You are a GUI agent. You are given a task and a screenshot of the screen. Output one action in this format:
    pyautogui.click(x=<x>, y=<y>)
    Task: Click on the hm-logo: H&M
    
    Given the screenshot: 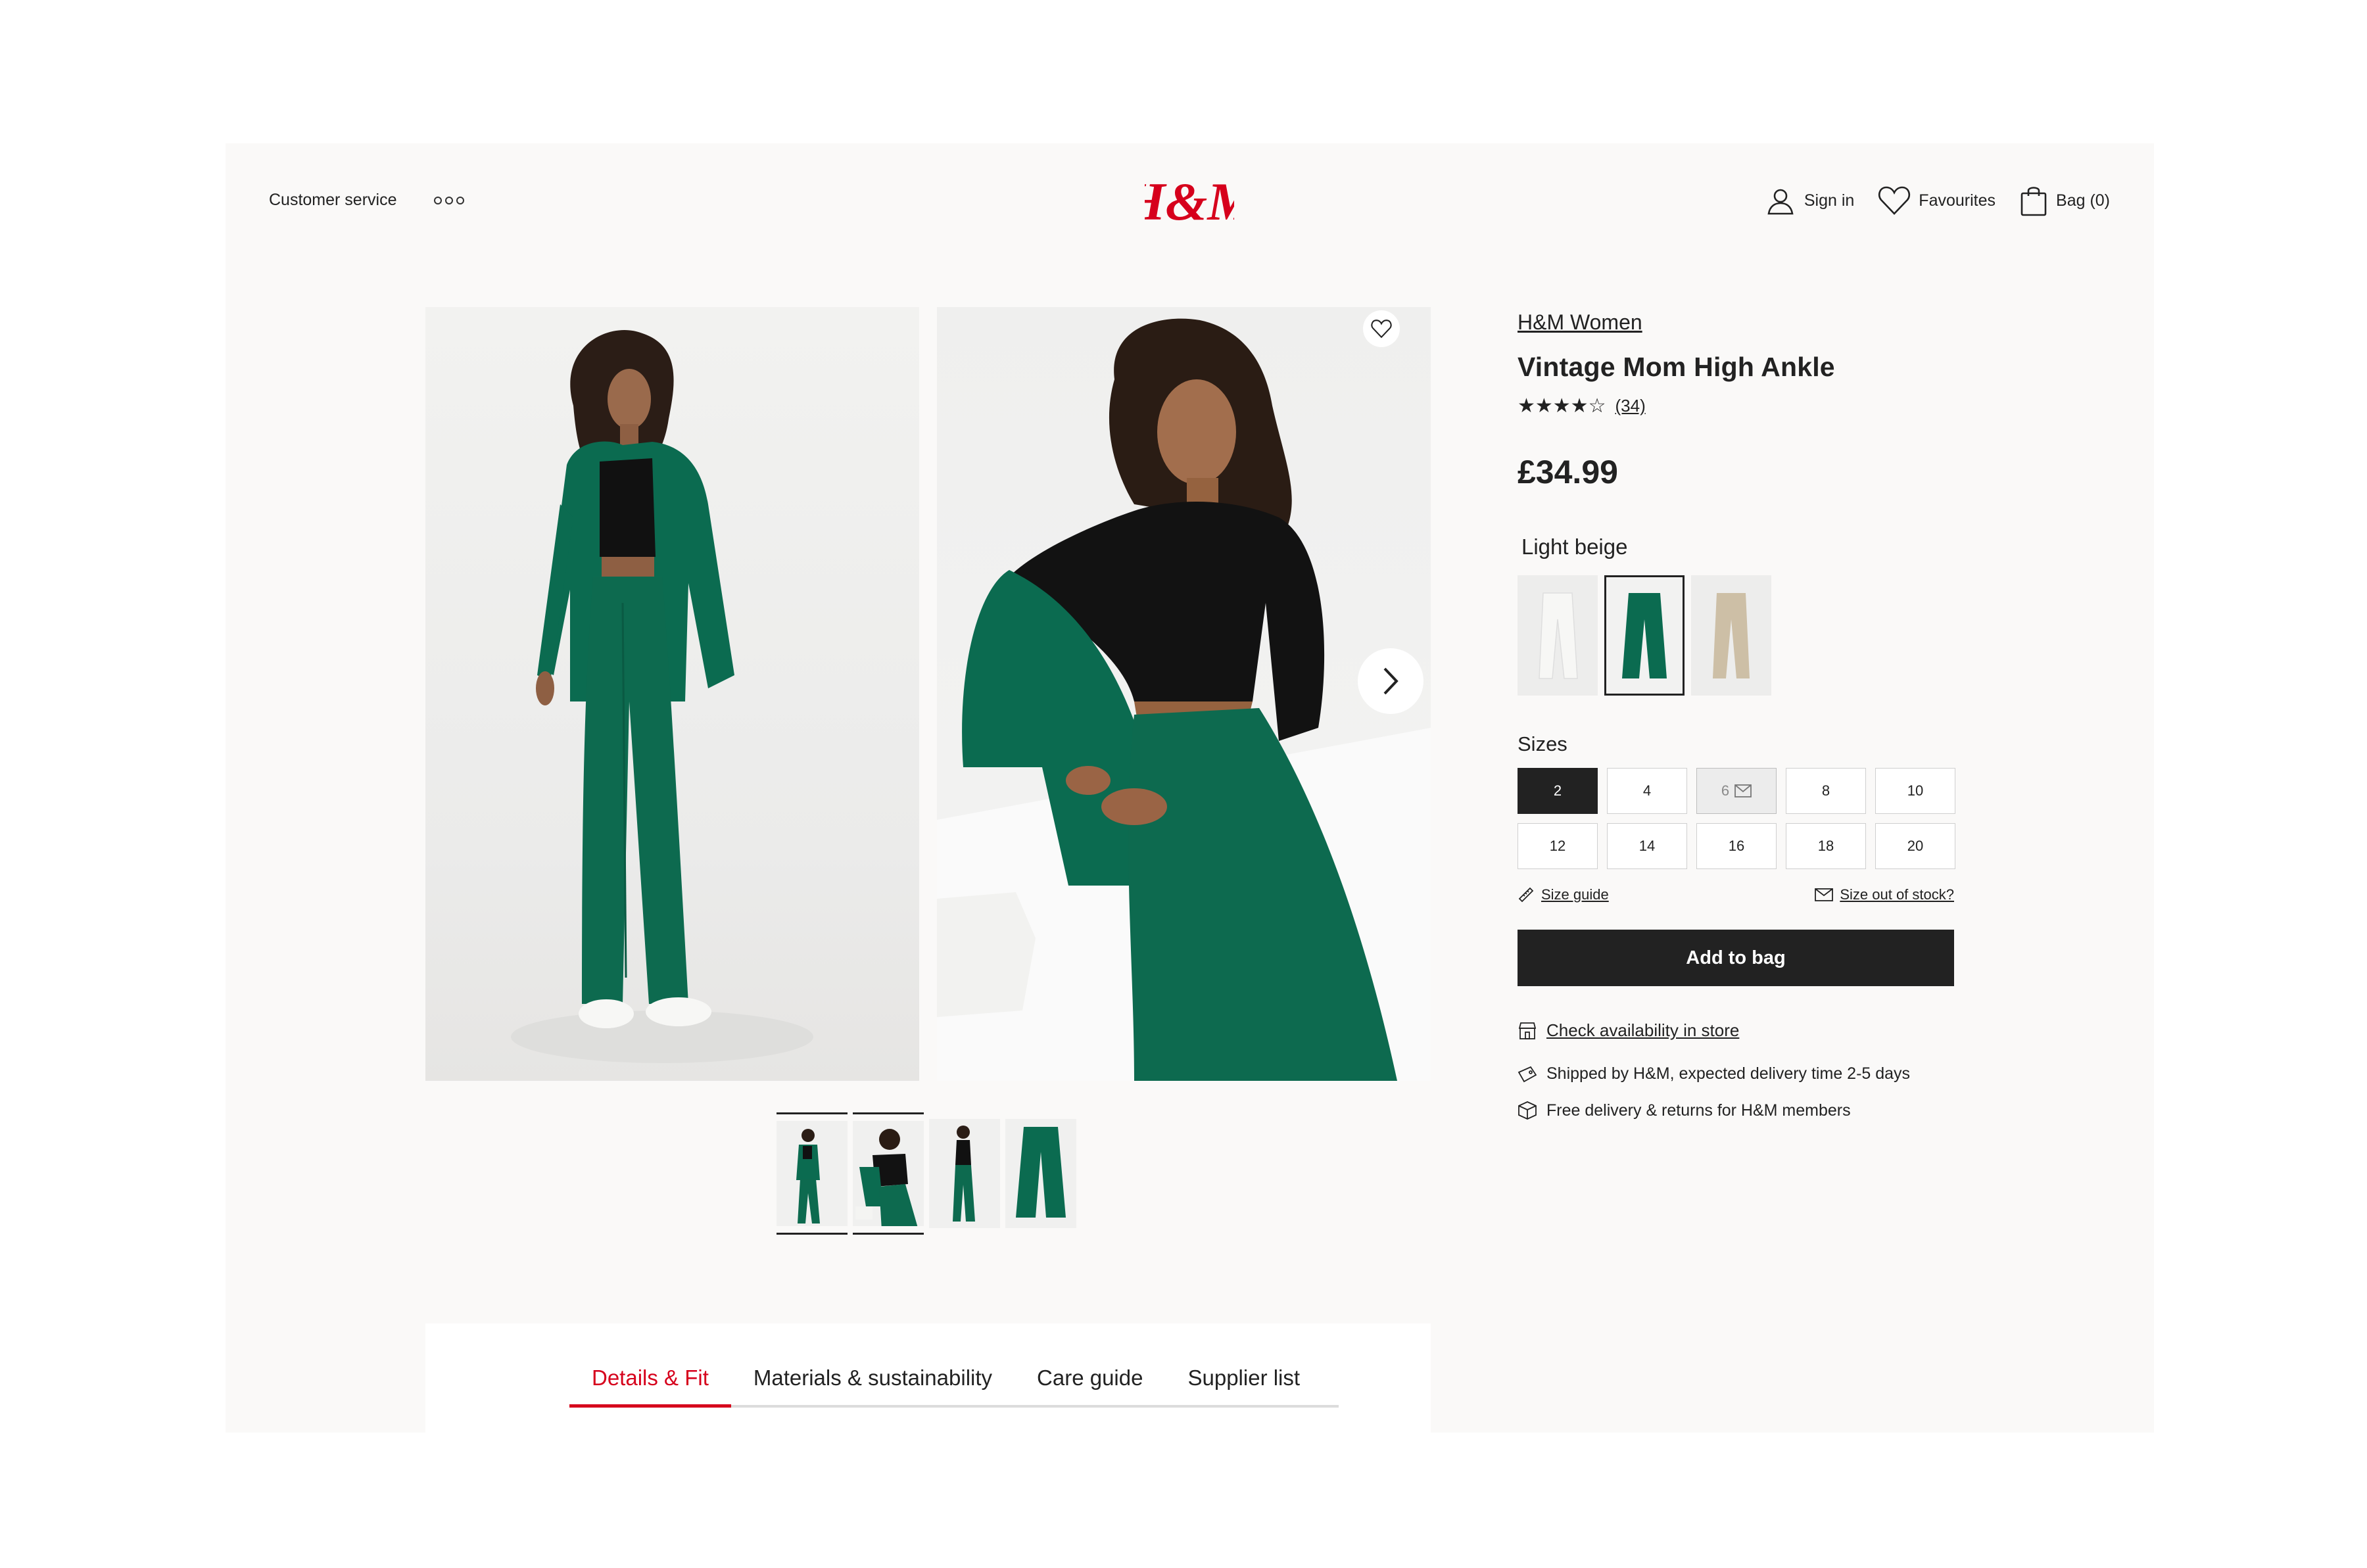 What is the action you would take?
    pyautogui.click(x=1189, y=201)
    